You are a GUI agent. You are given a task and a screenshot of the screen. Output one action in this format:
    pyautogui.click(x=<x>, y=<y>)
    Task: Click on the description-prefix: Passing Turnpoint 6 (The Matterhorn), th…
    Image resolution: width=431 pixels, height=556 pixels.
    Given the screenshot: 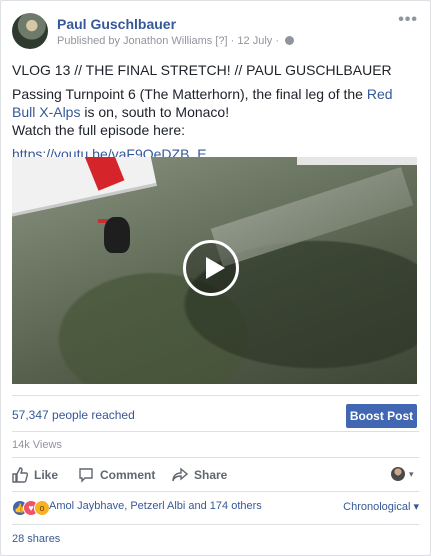 What is the action you would take?
    pyautogui.click(x=189, y=94)
    